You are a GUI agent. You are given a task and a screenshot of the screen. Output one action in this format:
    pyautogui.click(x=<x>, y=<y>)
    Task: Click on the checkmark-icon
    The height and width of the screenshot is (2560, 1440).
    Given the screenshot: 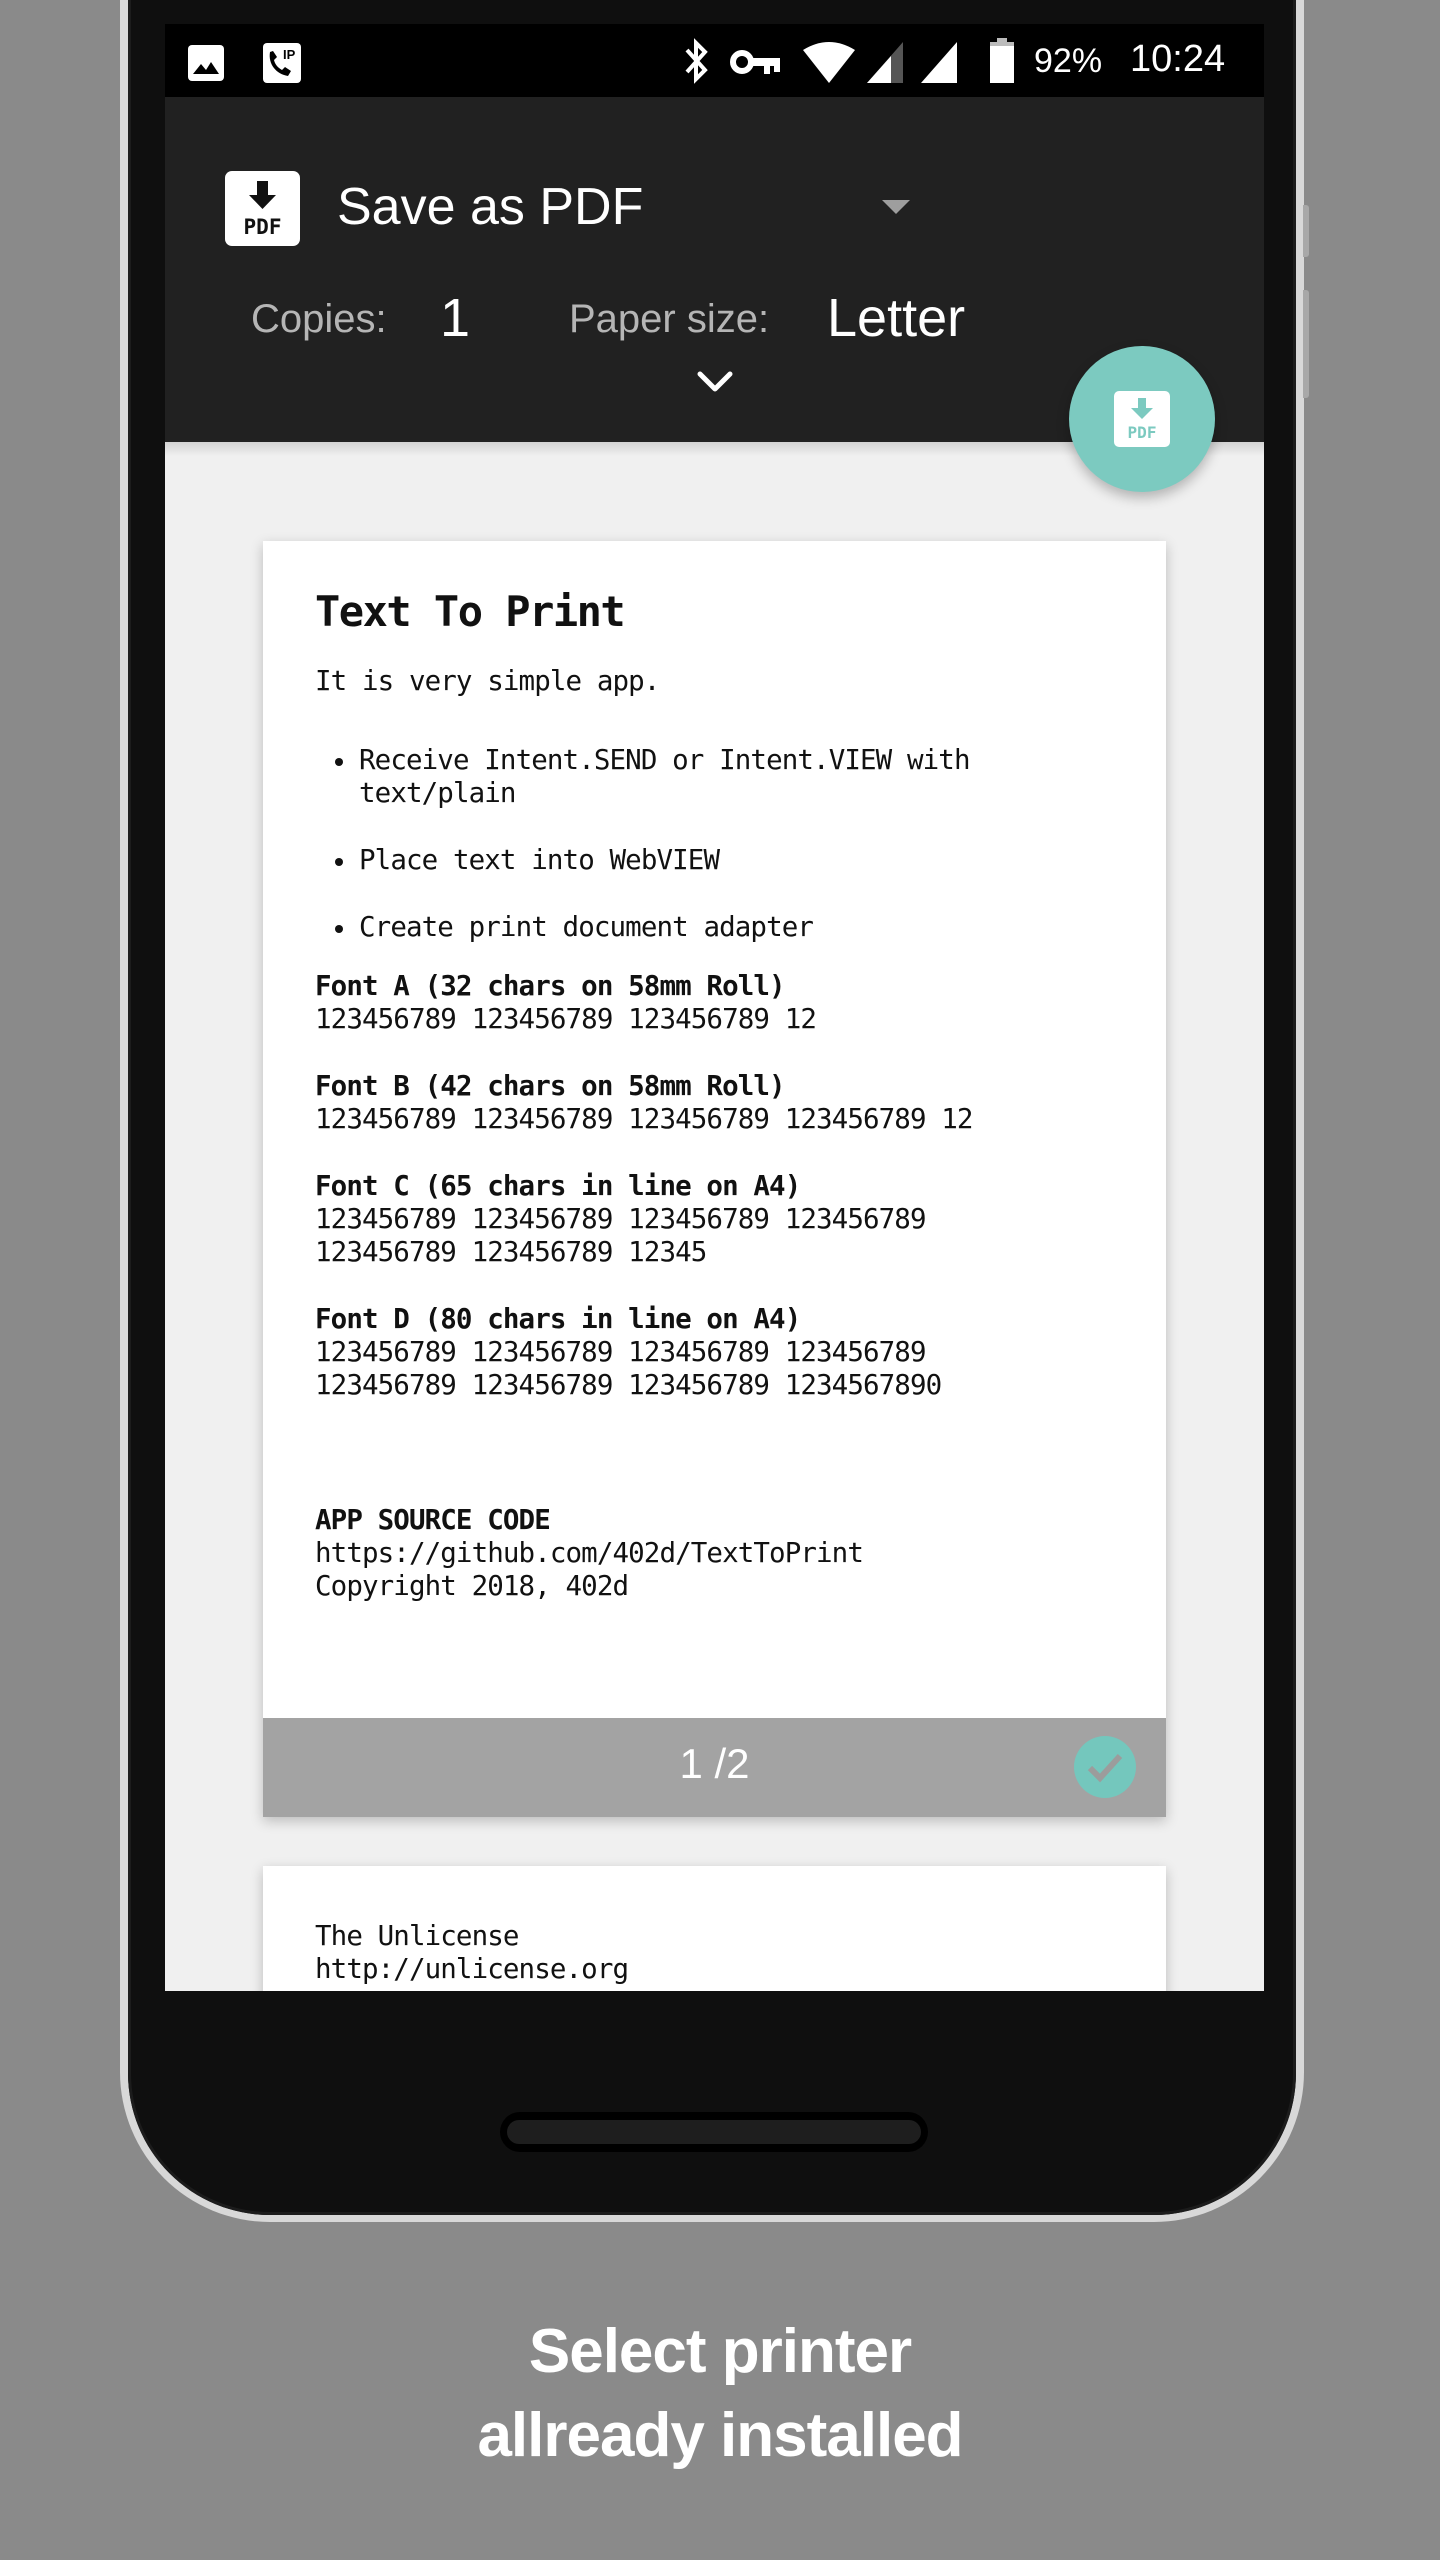 What is the action you would take?
    pyautogui.click(x=1105, y=1768)
    